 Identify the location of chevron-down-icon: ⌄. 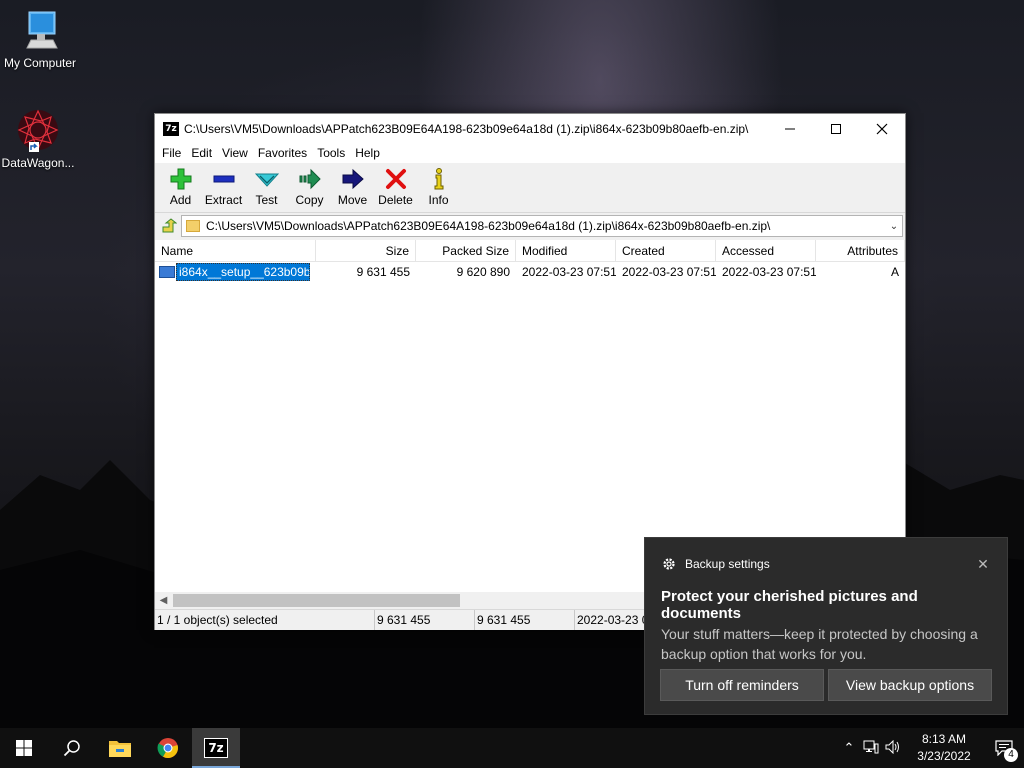
(894, 226).